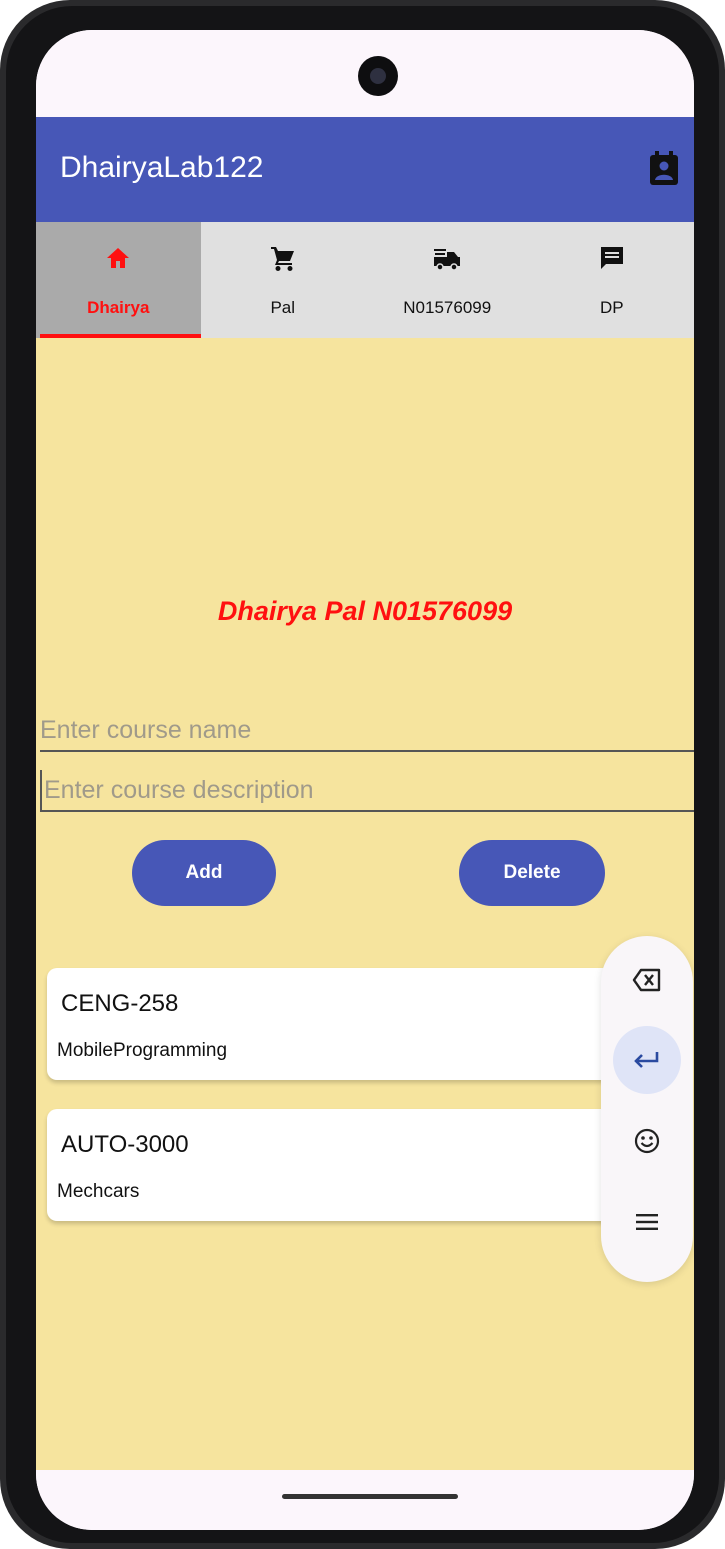 The height and width of the screenshot is (1549, 725). Describe the element at coordinates (204, 873) in the screenshot. I see `add-button: Add` at that location.